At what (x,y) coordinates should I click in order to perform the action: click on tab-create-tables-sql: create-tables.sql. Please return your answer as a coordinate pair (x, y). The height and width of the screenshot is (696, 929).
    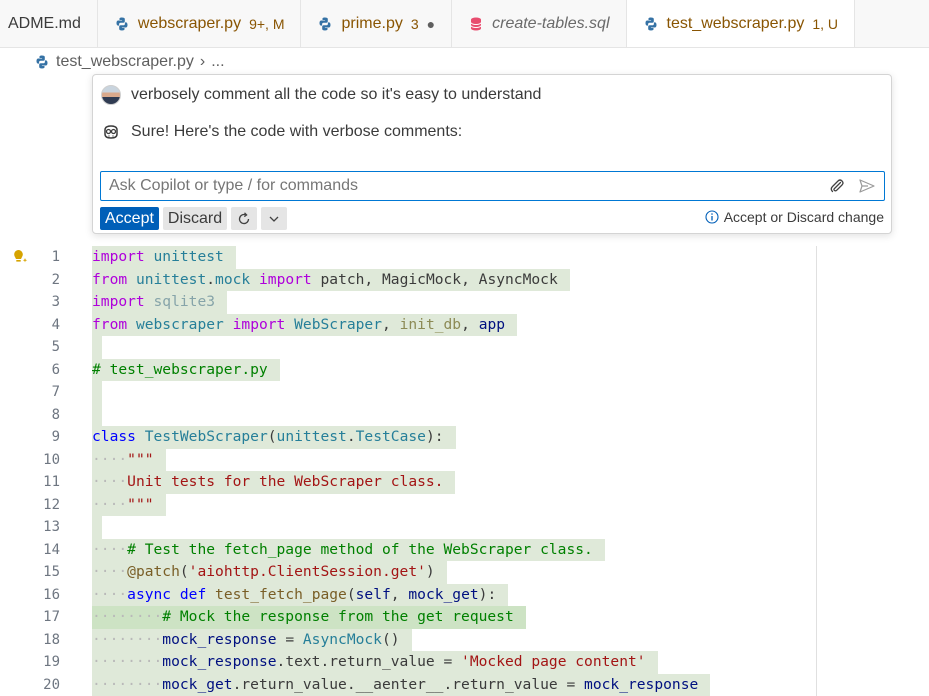
    Looking at the image, I should click on (539, 23).